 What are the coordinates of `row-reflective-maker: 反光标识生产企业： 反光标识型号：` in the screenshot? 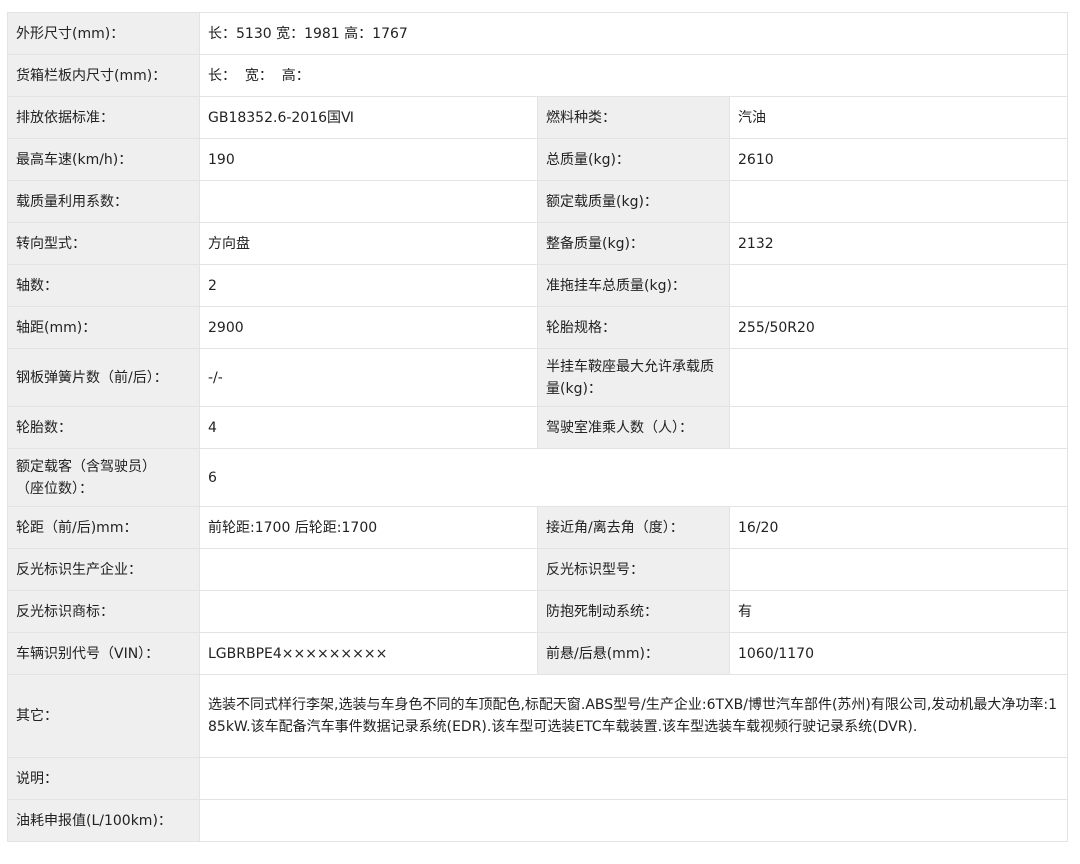 It's located at (538, 569).